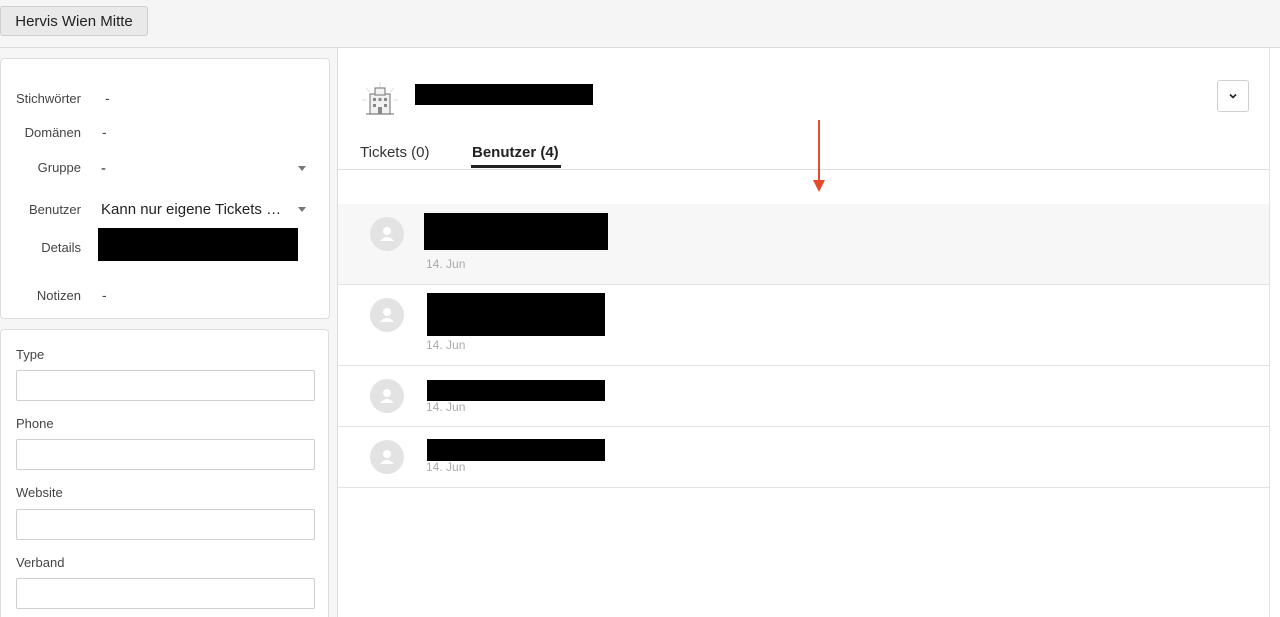 Image resolution: width=1280 pixels, height=617 pixels. What do you see at coordinates (48, 98) in the screenshot?
I see `stichwoerter-label: Stichwörter` at bounding box center [48, 98].